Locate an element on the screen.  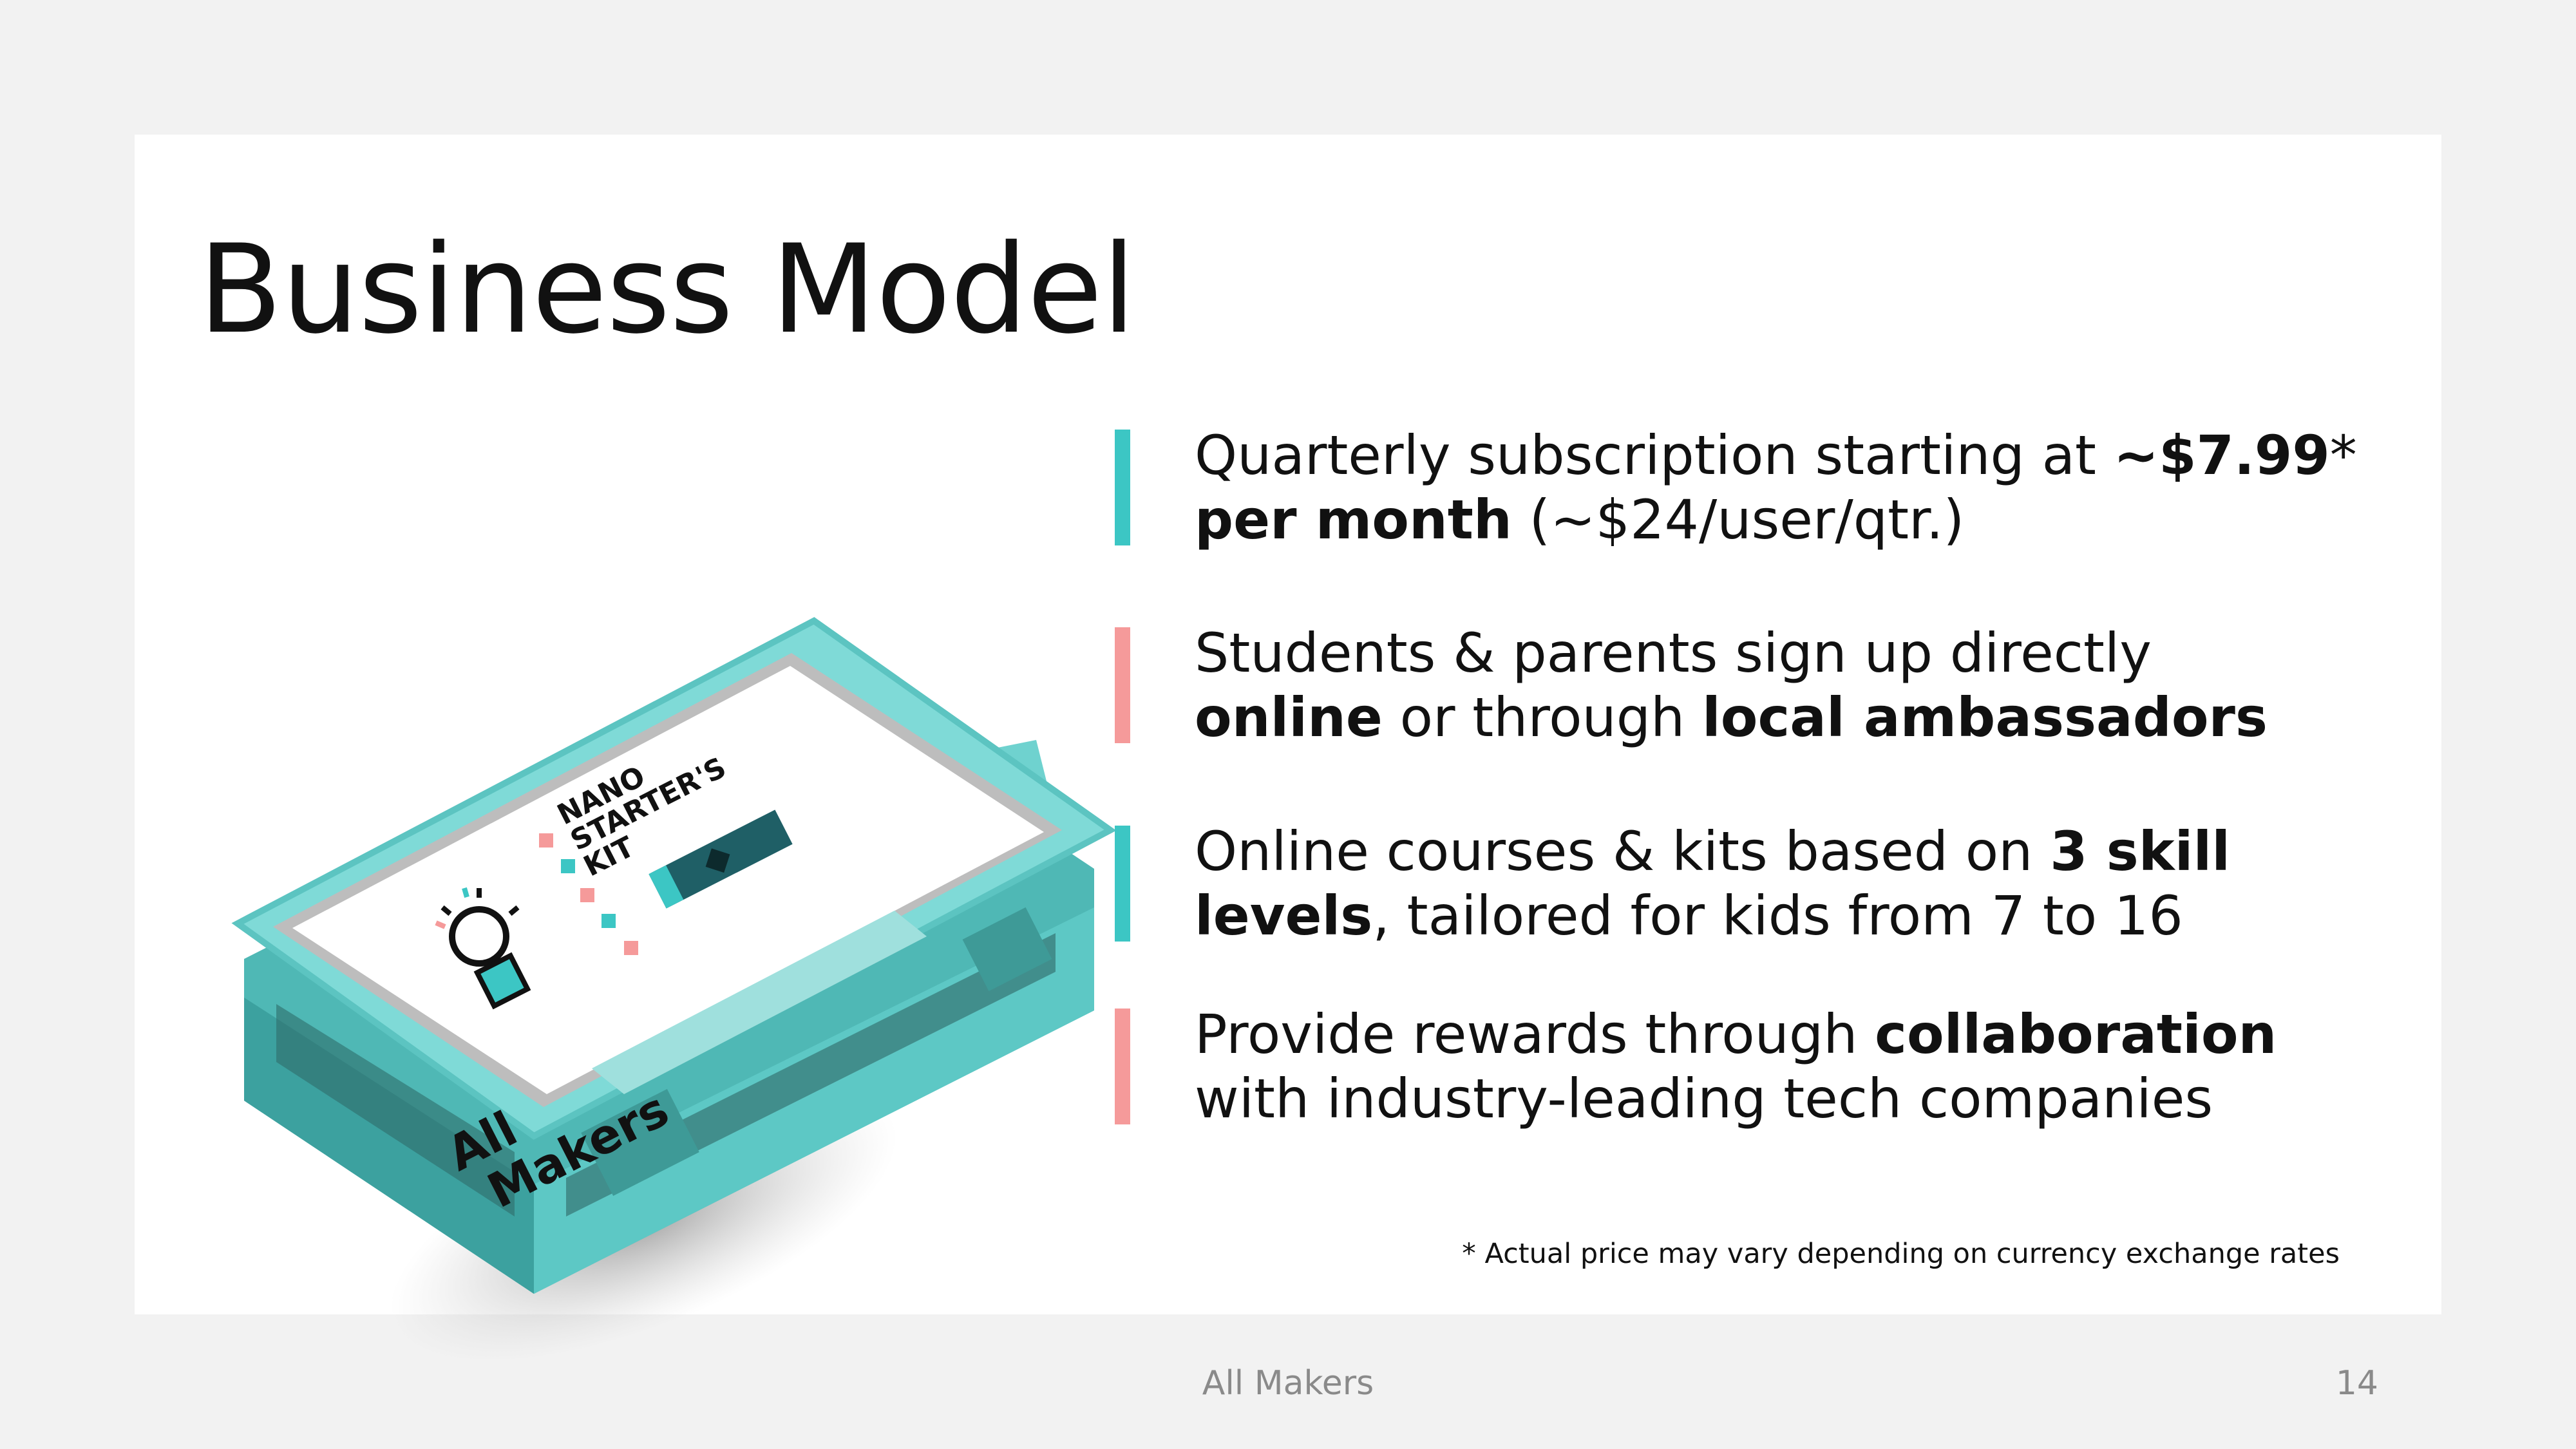
bullet-2-bar is located at coordinates (1123, 685).